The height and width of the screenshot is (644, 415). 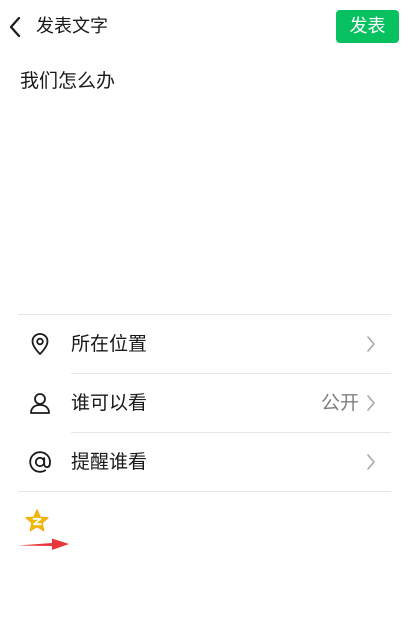 I want to click on visibility-label: 谁可以看, so click(x=109, y=403).